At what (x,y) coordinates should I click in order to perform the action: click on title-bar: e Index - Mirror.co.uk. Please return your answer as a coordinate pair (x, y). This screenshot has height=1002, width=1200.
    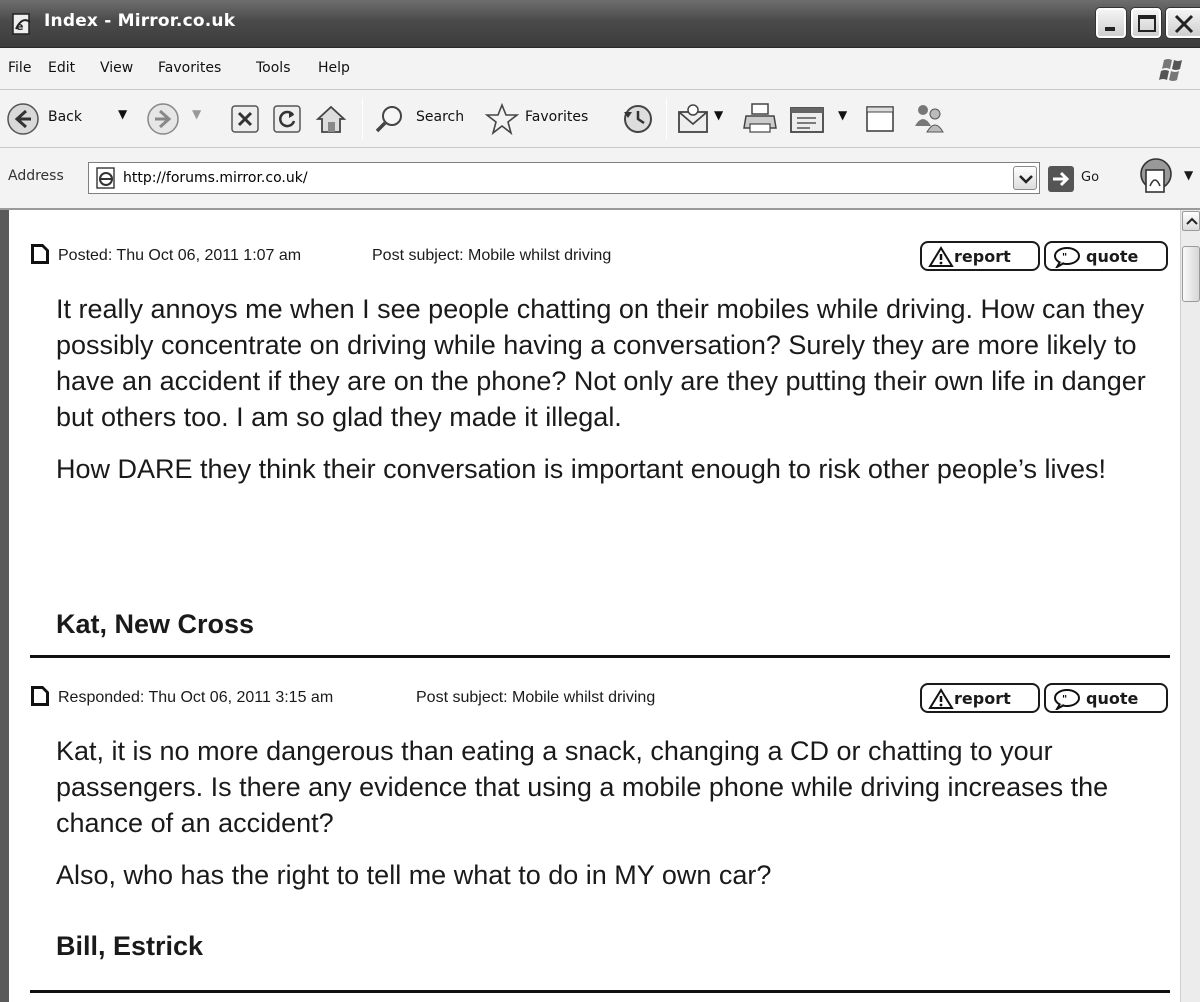
    Looking at the image, I should click on (600, 24).